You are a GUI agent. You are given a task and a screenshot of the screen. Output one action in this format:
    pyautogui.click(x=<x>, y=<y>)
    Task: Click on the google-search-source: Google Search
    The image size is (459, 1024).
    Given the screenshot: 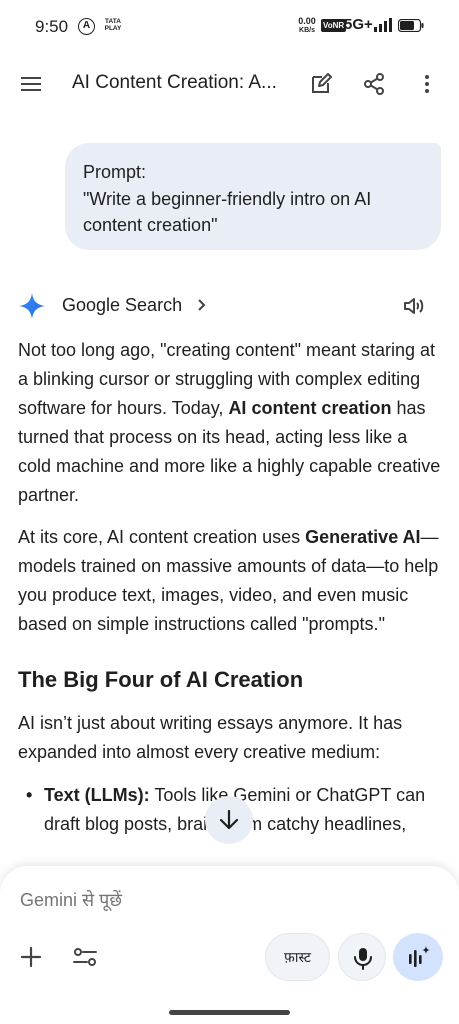 What is the action you would take?
    pyautogui.click(x=122, y=305)
    